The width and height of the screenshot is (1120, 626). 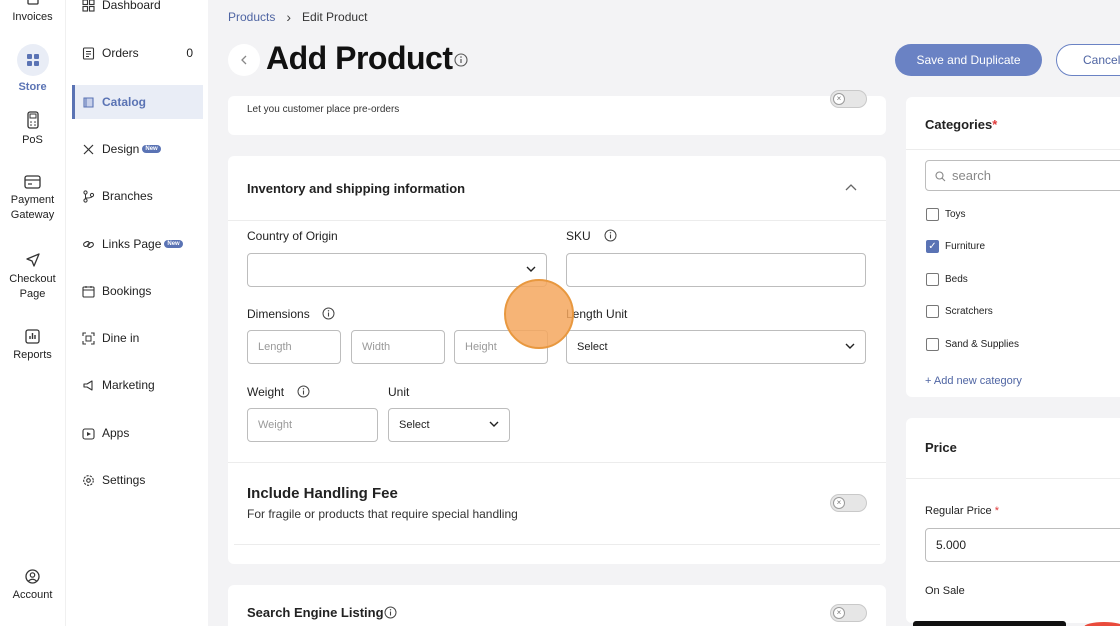 I want to click on rail-item-payment-gateway: Payment Gateway, so click(x=32, y=199).